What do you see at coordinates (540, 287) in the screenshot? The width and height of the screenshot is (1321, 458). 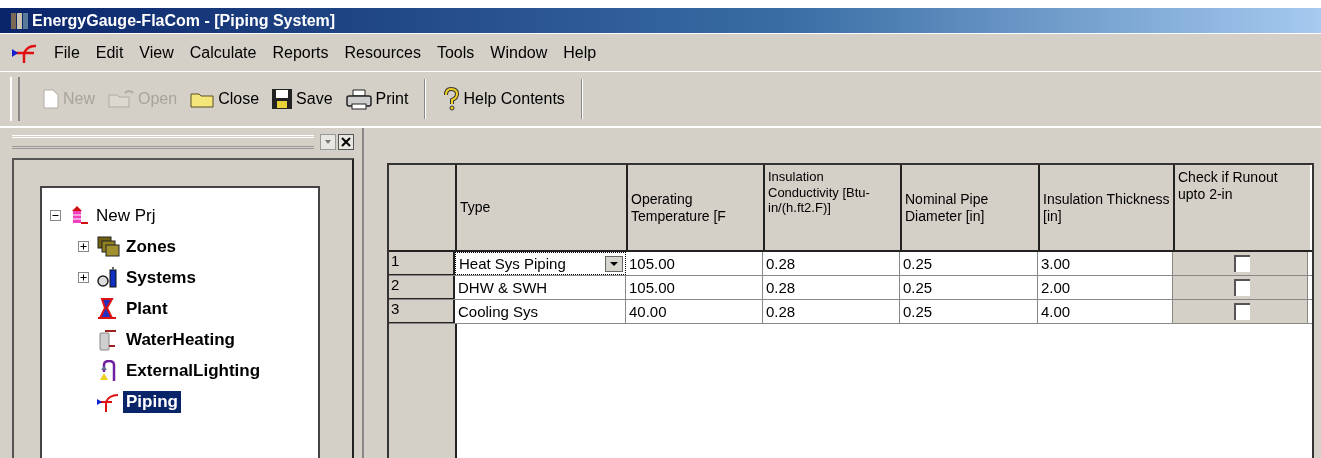 I see `table-cell: DHW & SWH` at bounding box center [540, 287].